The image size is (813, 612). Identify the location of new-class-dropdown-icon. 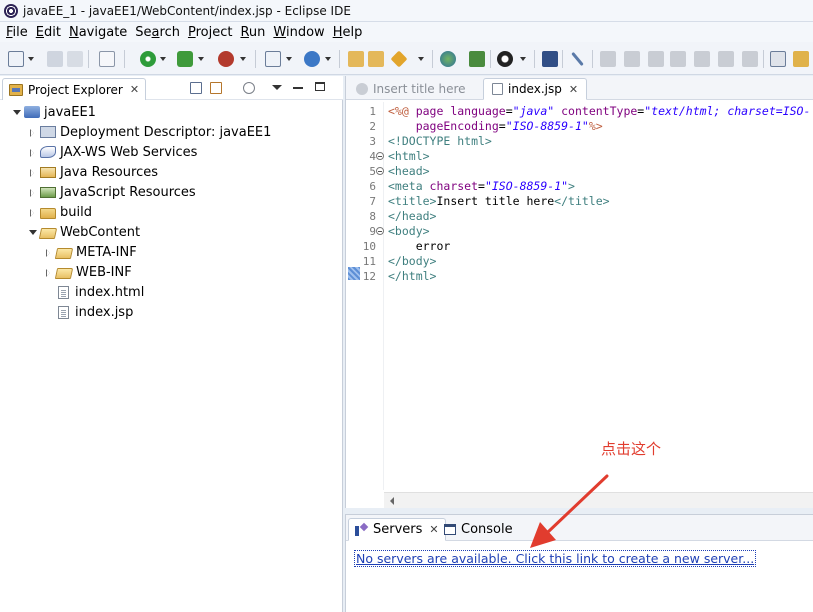
(328, 59).